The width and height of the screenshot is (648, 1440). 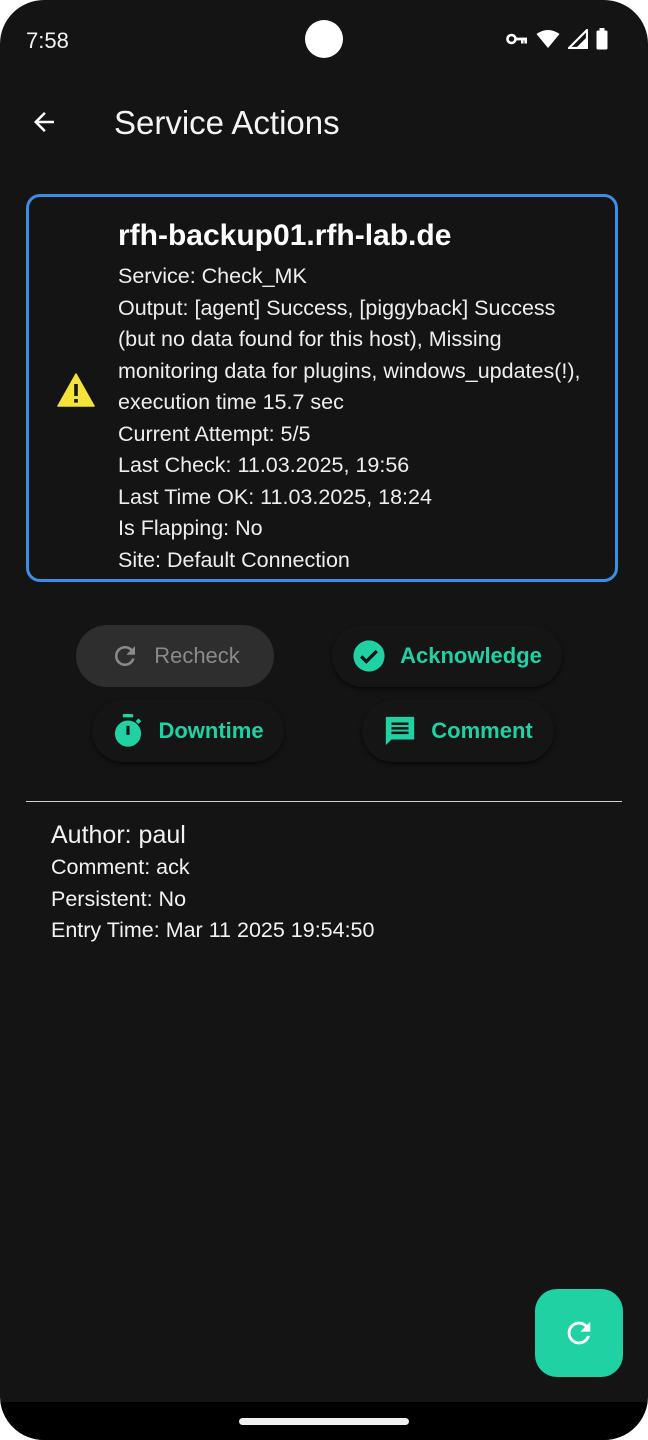 I want to click on service-name: Service: Check_MK, so click(x=212, y=276).